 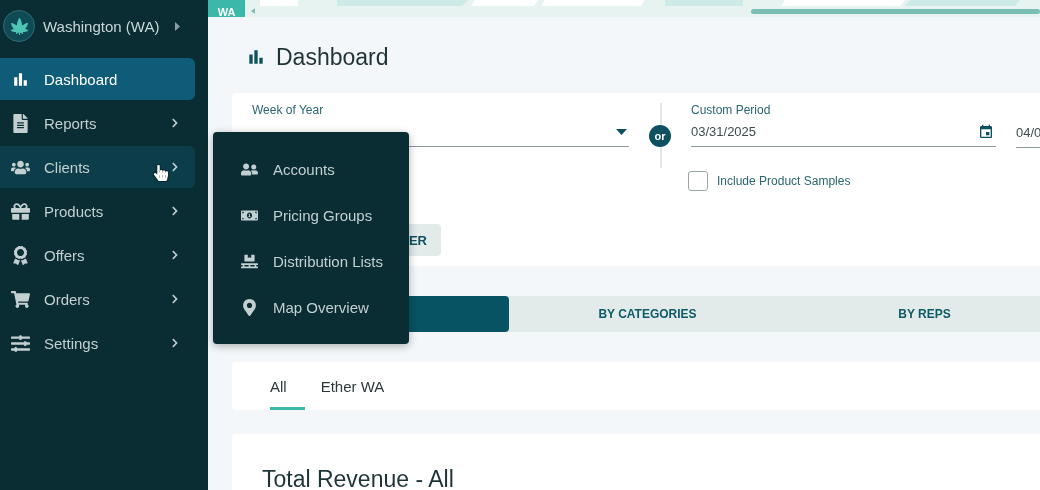 What do you see at coordinates (97, 167) in the screenshot?
I see `nav-item: Clients` at bounding box center [97, 167].